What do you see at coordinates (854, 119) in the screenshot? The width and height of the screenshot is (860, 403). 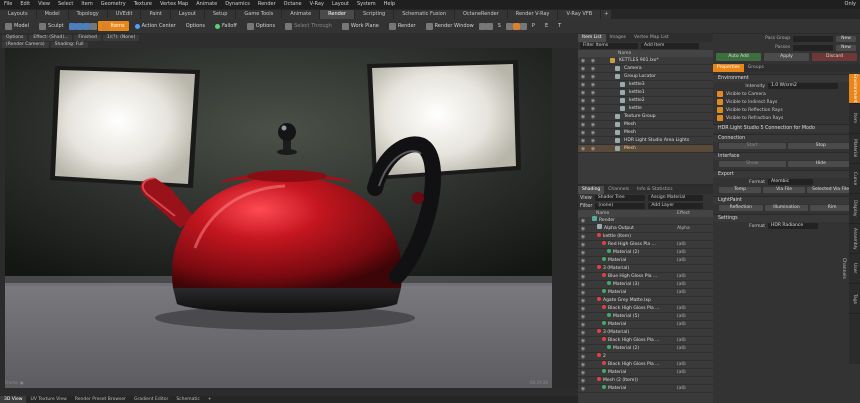 I see `vtab-item: Item` at bounding box center [854, 119].